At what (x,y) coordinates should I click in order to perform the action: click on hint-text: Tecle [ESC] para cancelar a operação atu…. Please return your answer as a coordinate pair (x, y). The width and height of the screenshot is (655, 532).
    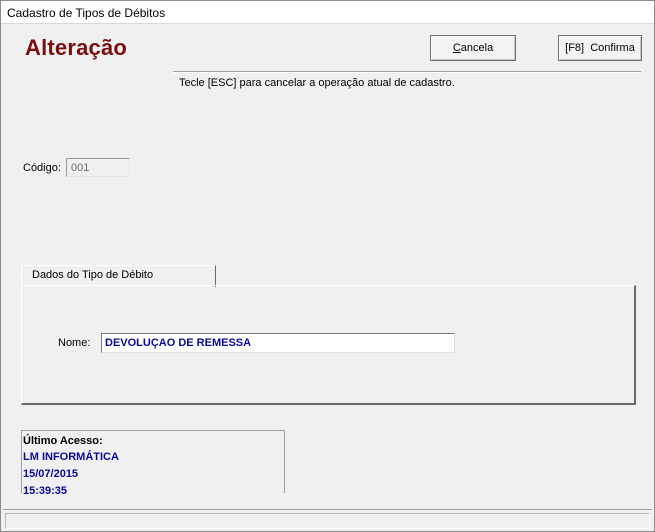
    Looking at the image, I should click on (317, 83).